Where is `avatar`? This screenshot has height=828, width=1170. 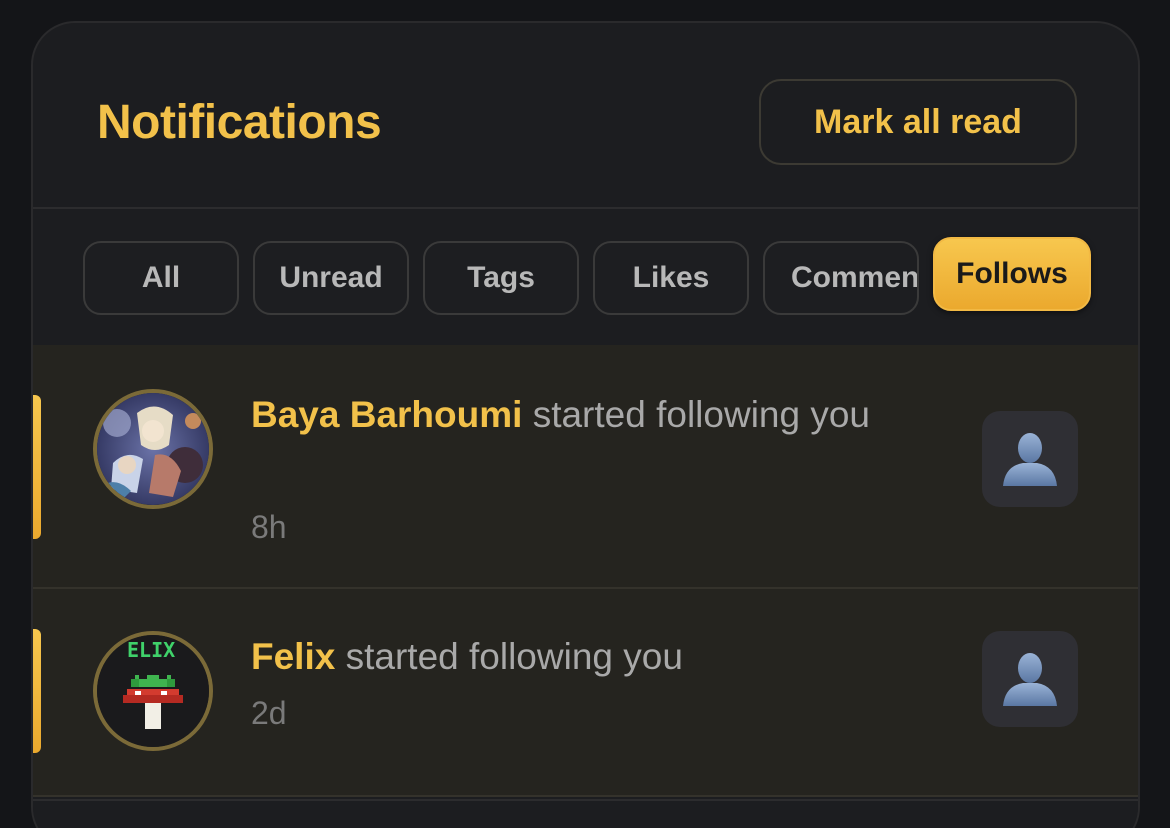 avatar is located at coordinates (153, 449).